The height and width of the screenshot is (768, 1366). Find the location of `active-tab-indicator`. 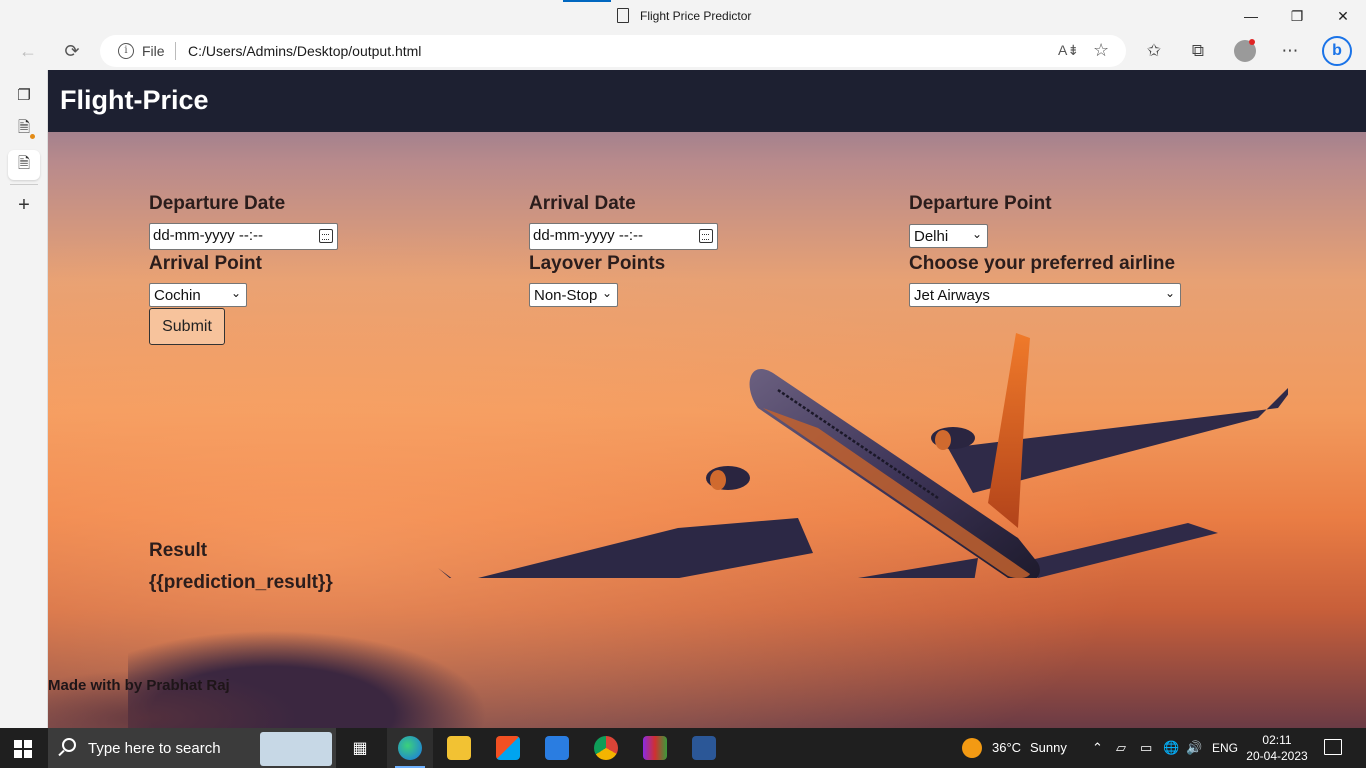

active-tab-indicator is located at coordinates (587, 1).